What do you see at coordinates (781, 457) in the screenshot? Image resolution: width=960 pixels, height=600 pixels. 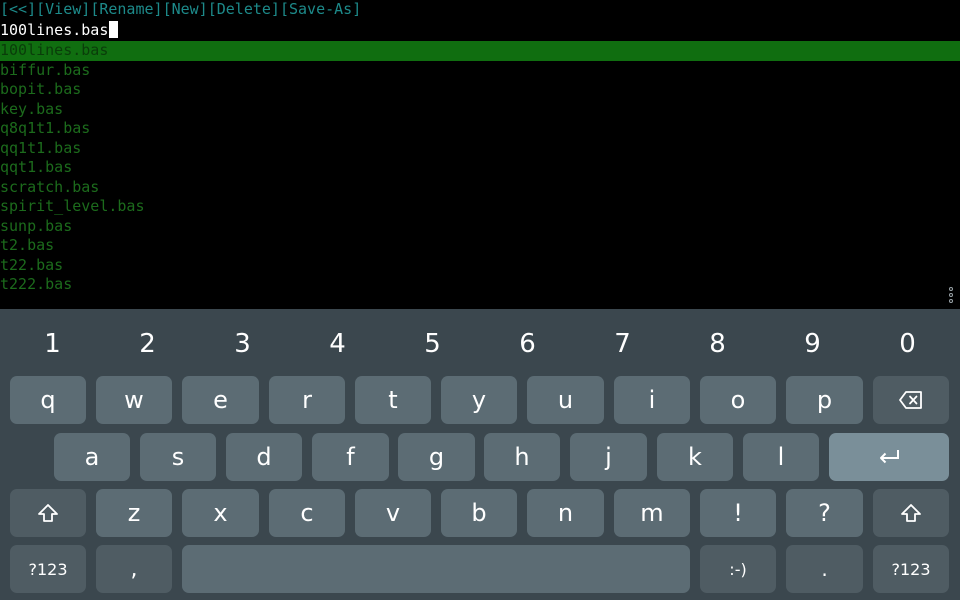 I see `key-l: l` at bounding box center [781, 457].